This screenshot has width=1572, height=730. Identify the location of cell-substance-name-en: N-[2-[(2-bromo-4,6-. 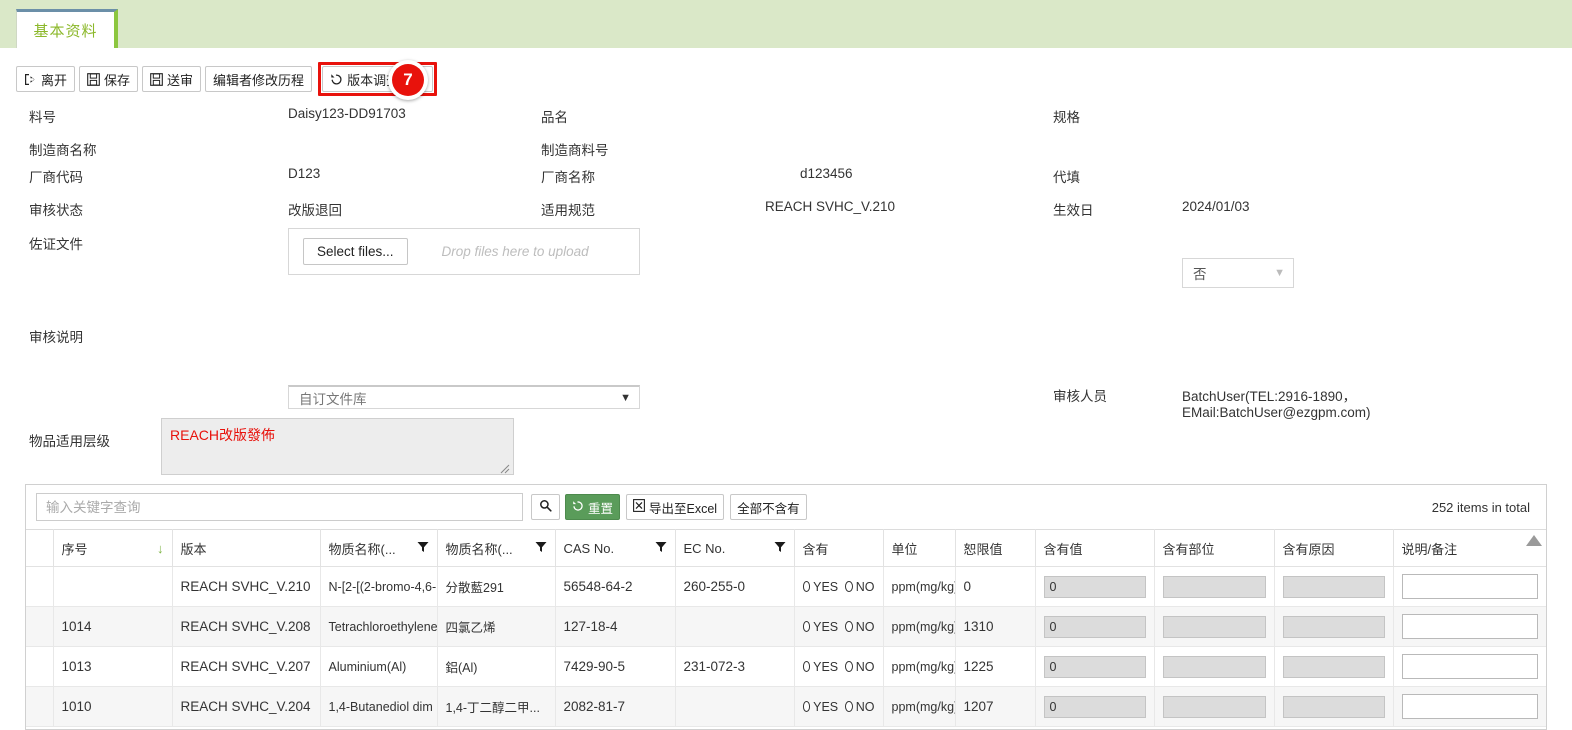
(379, 586).